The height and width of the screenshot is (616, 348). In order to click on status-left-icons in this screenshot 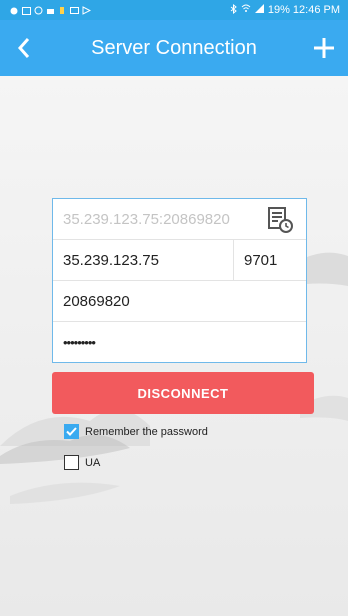, I will do `click(46, 10)`.